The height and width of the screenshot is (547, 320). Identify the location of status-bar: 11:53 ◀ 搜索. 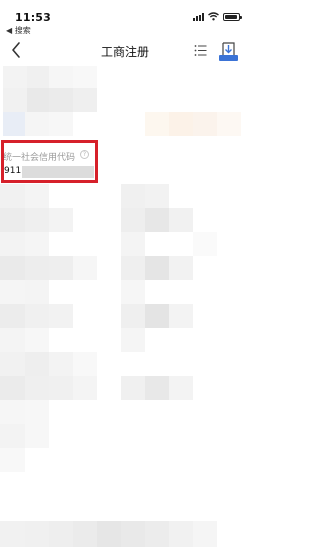
(125, 18).